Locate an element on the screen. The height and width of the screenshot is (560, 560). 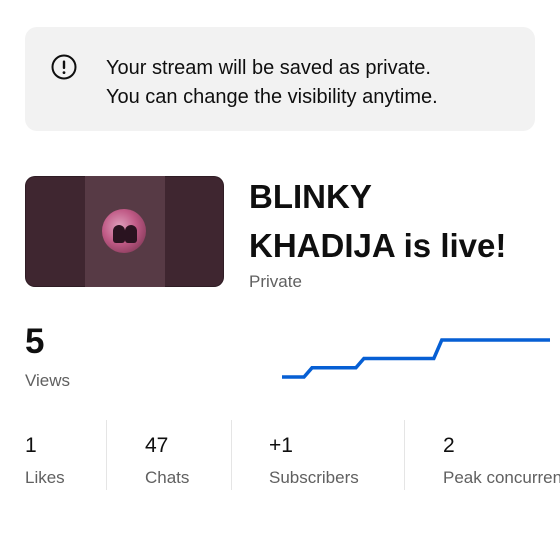
notice-line-2: You can change the visibility anytime. is located at coordinates (272, 97).